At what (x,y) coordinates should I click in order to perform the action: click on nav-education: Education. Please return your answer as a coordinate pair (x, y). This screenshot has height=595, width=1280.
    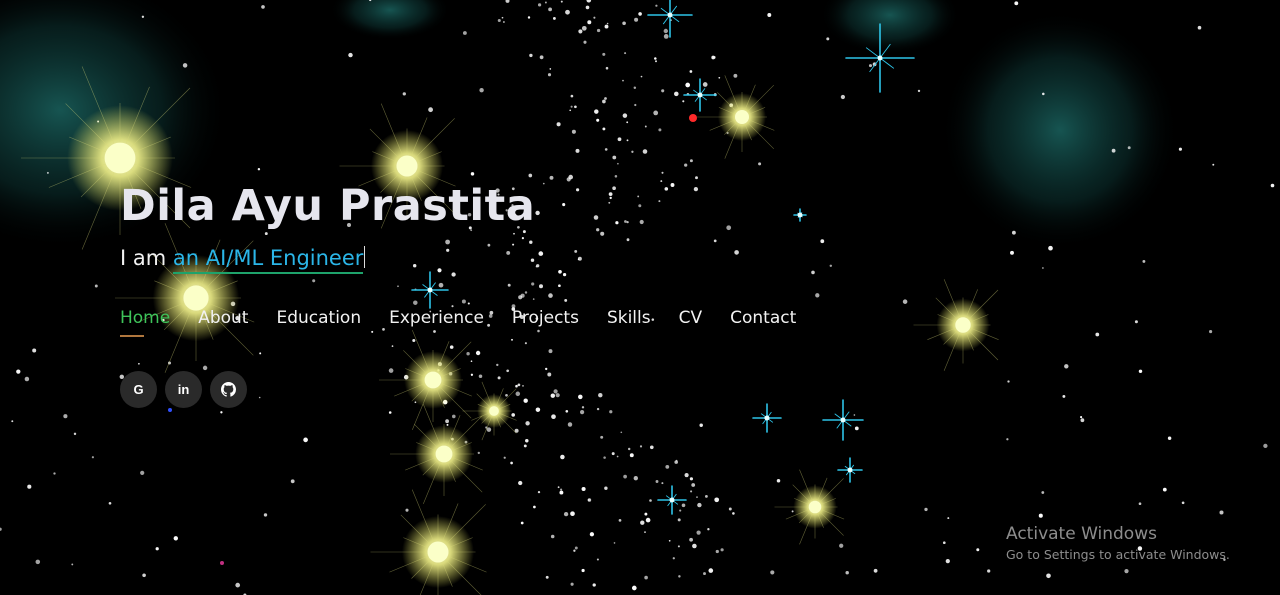
    Looking at the image, I should click on (318, 318).